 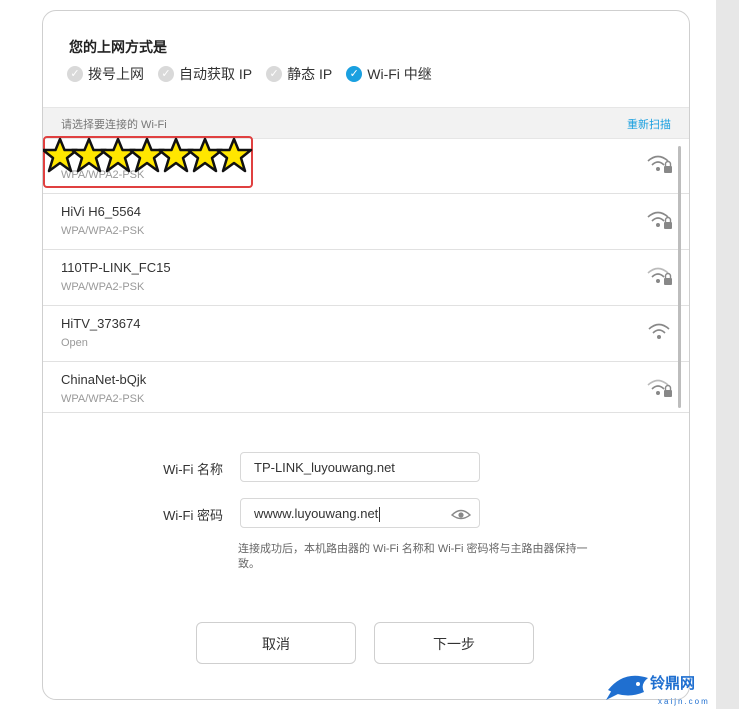 What do you see at coordinates (193, 469) in the screenshot?
I see `wifi-name-label: Wi-Fi 名称` at bounding box center [193, 469].